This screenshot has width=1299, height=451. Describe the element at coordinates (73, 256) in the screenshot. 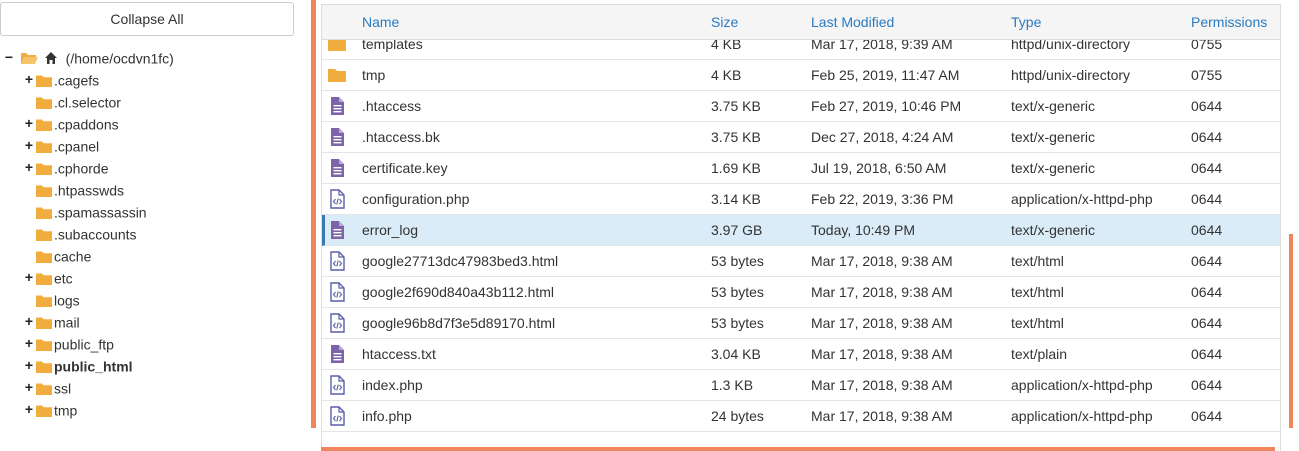

I see `tree-item-label: cache` at that location.